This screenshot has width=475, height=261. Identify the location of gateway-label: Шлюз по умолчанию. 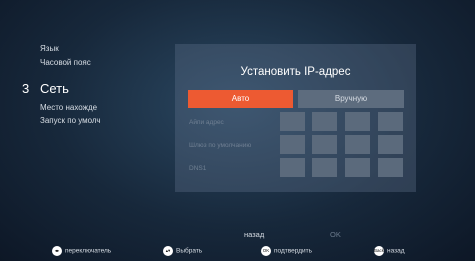
(220, 145).